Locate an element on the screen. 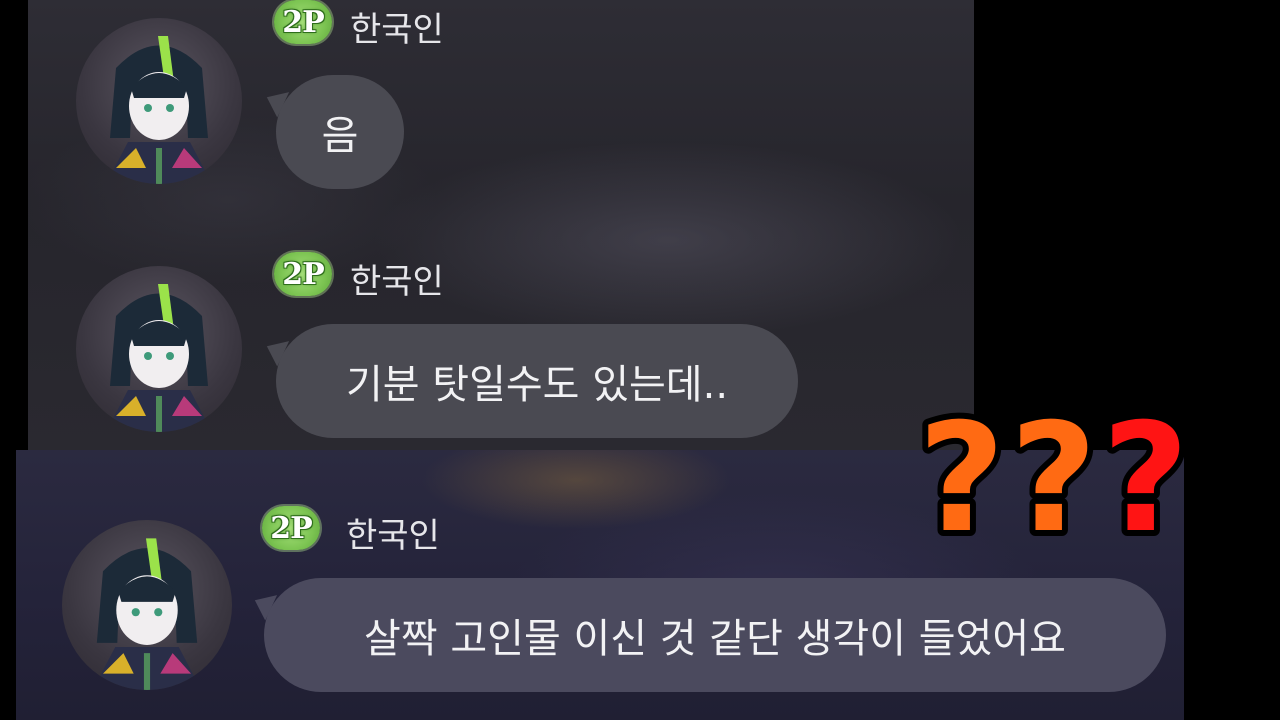 The image size is (1280, 720). question-mark-orange-2: ? is located at coordinates (1053, 479).